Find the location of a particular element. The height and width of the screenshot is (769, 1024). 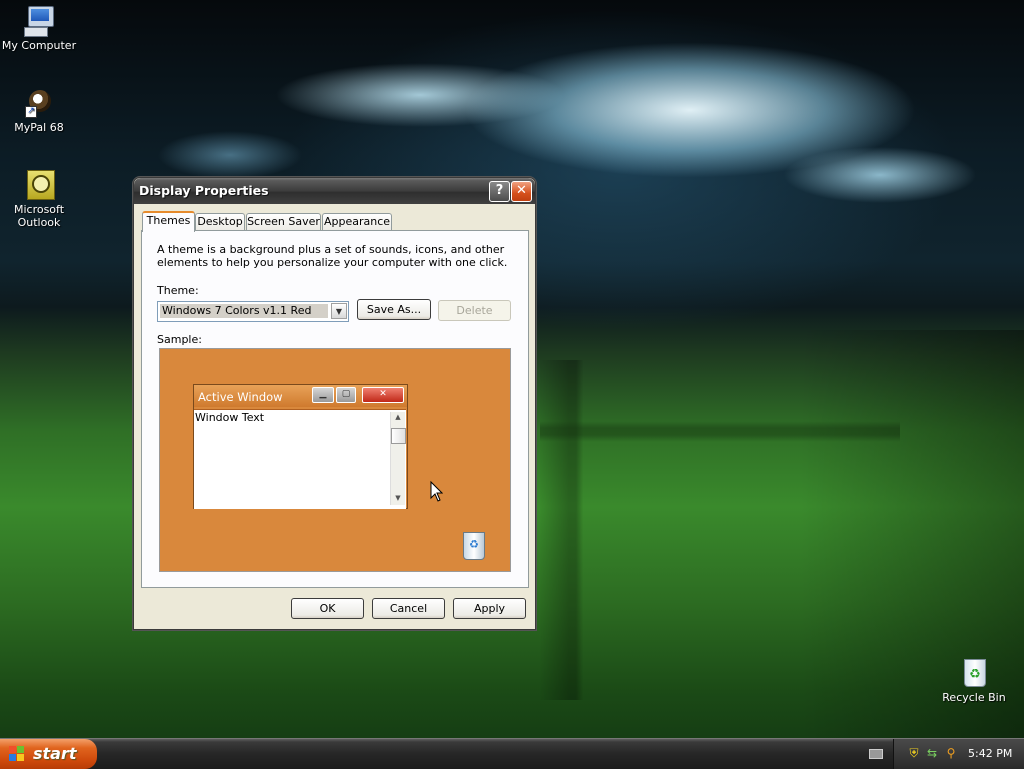

help-button: ? is located at coordinates (499, 191).